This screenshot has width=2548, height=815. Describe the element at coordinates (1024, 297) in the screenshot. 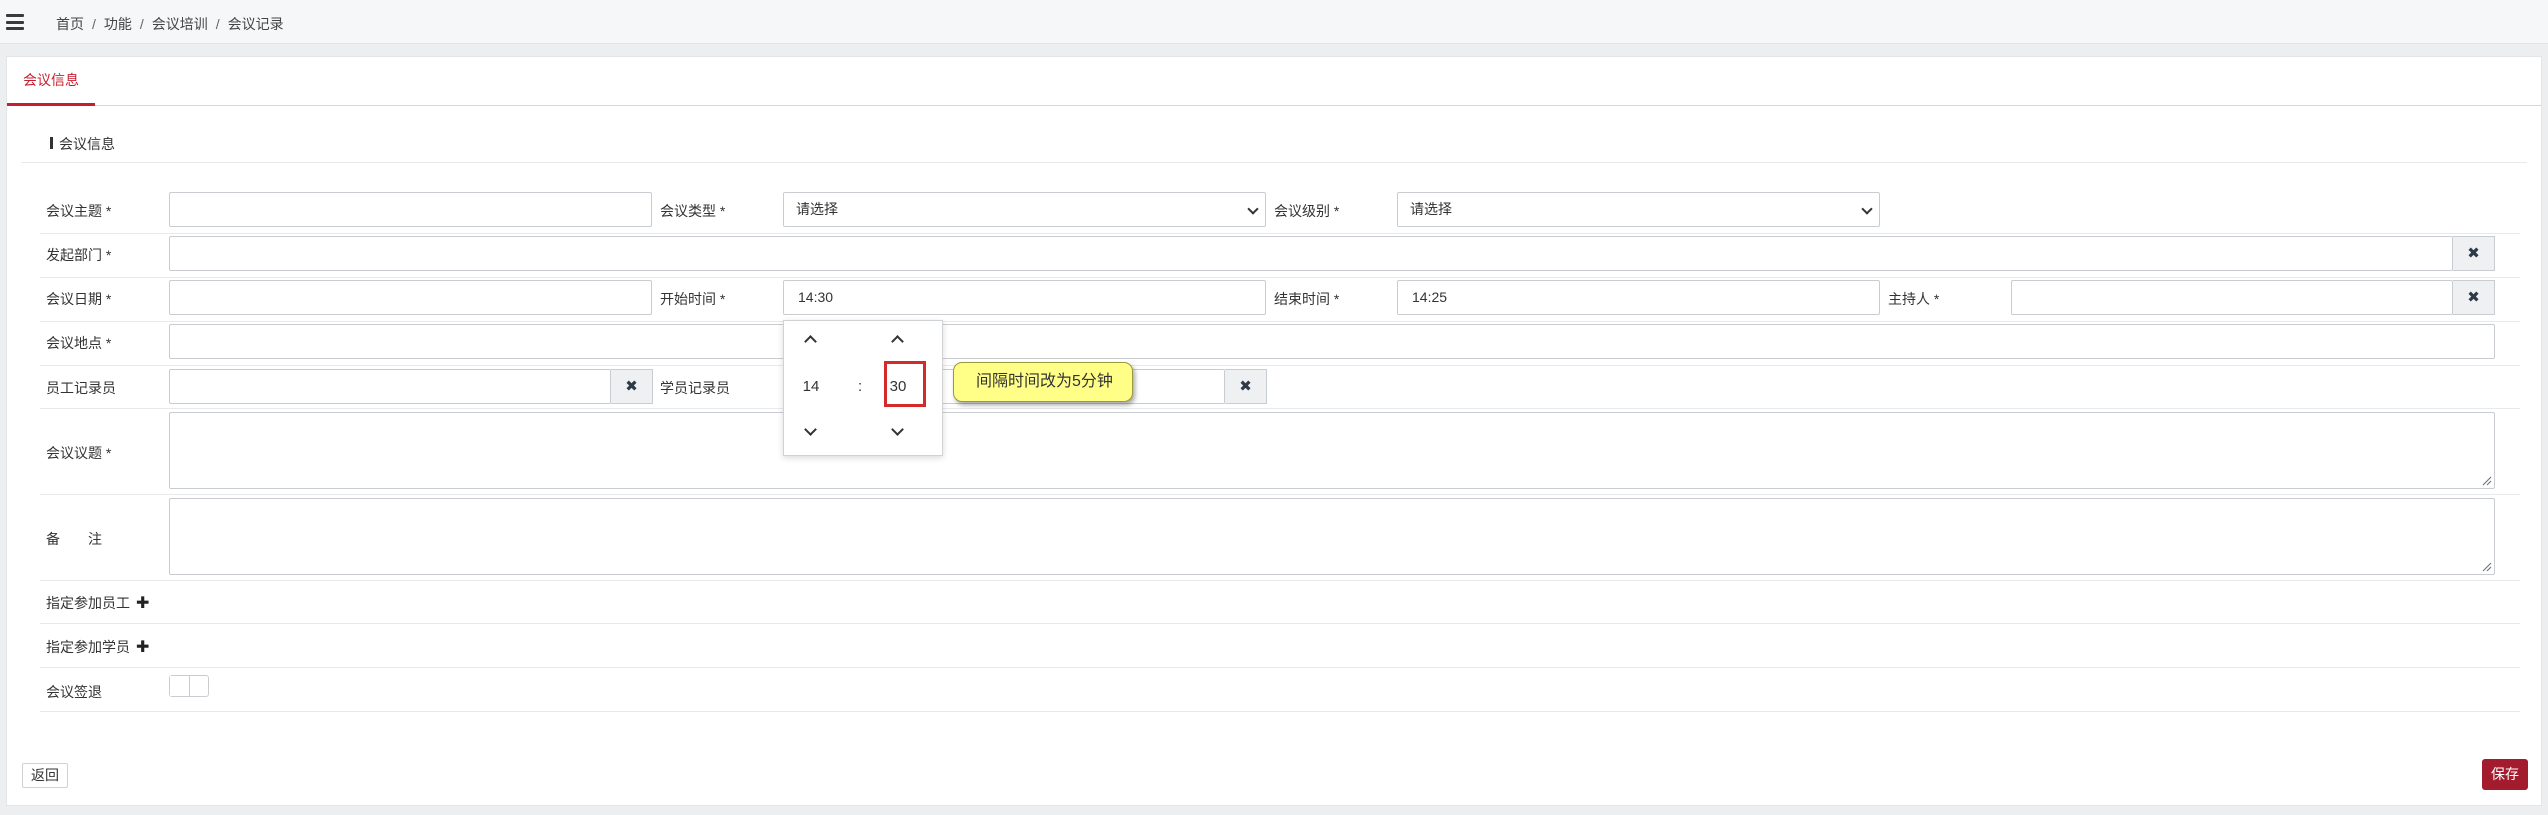

I see `start-time-input: 14:30` at that location.